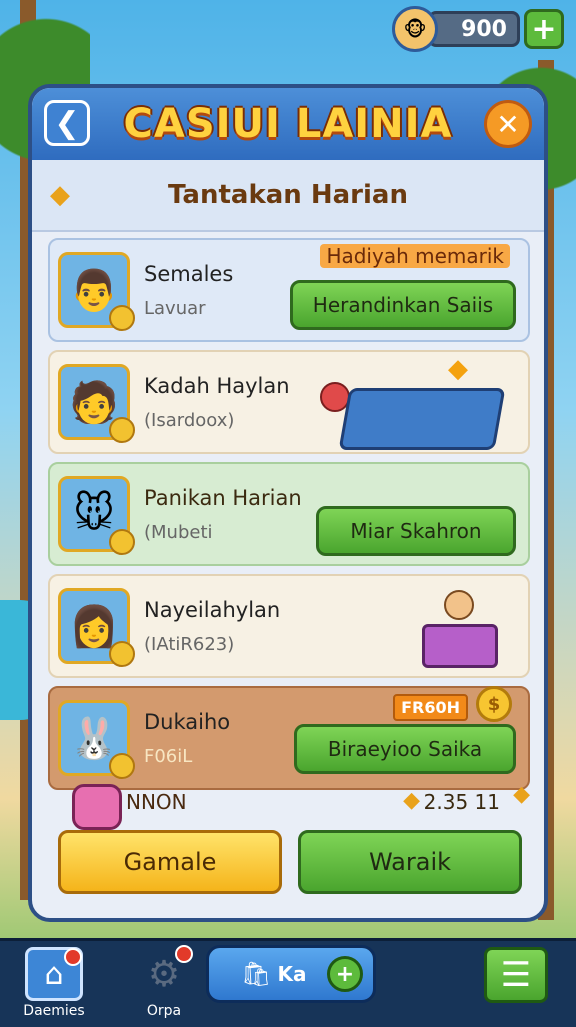 This screenshot has width=576, height=1027. Describe the element at coordinates (178, 532) in the screenshot. I see `task-sub: (Mubeti` at that location.